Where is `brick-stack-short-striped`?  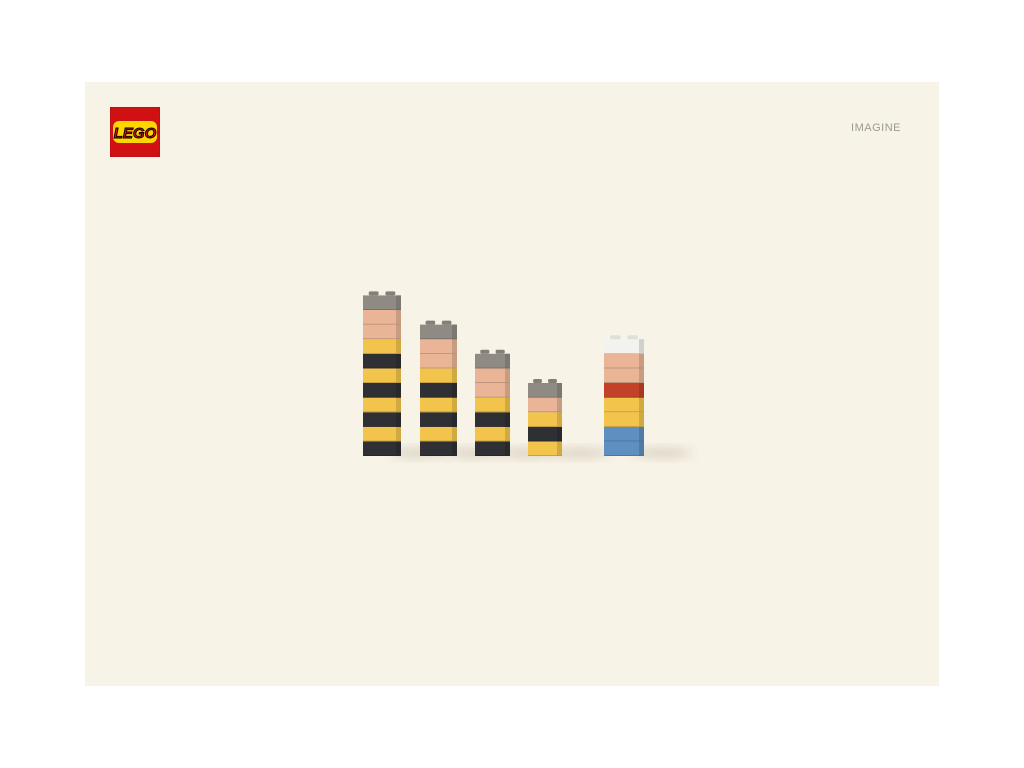
brick-stack-short-striped is located at coordinates (545, 417).